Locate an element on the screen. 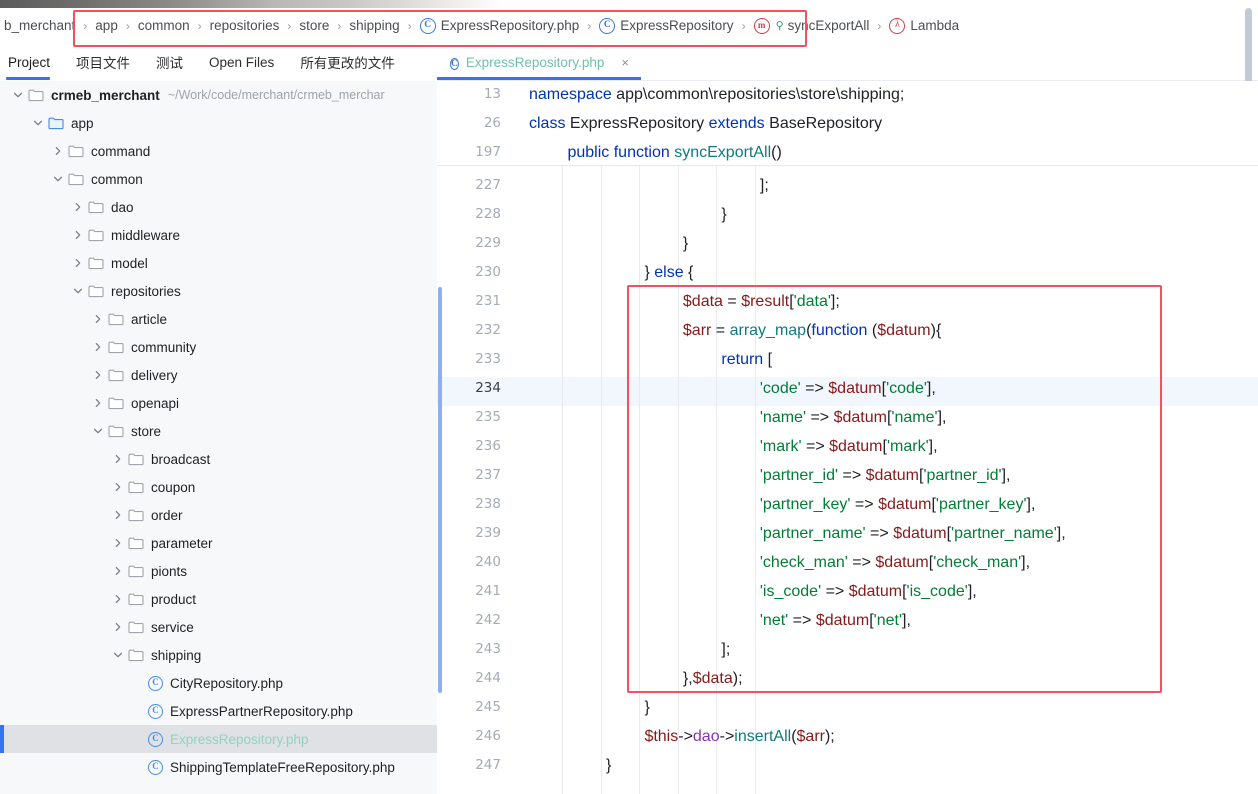  gutter-line-number: 13 is located at coordinates (492, 94).